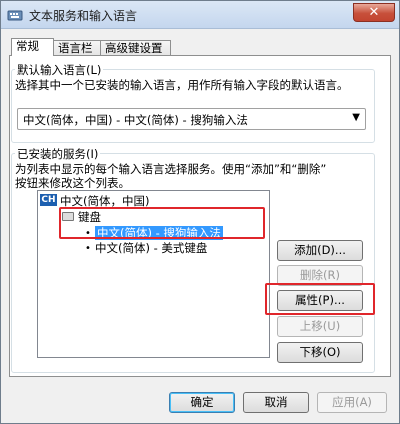 This screenshot has height=424, width=400. I want to click on window-title: 文本服务和输入语言, so click(83, 16).